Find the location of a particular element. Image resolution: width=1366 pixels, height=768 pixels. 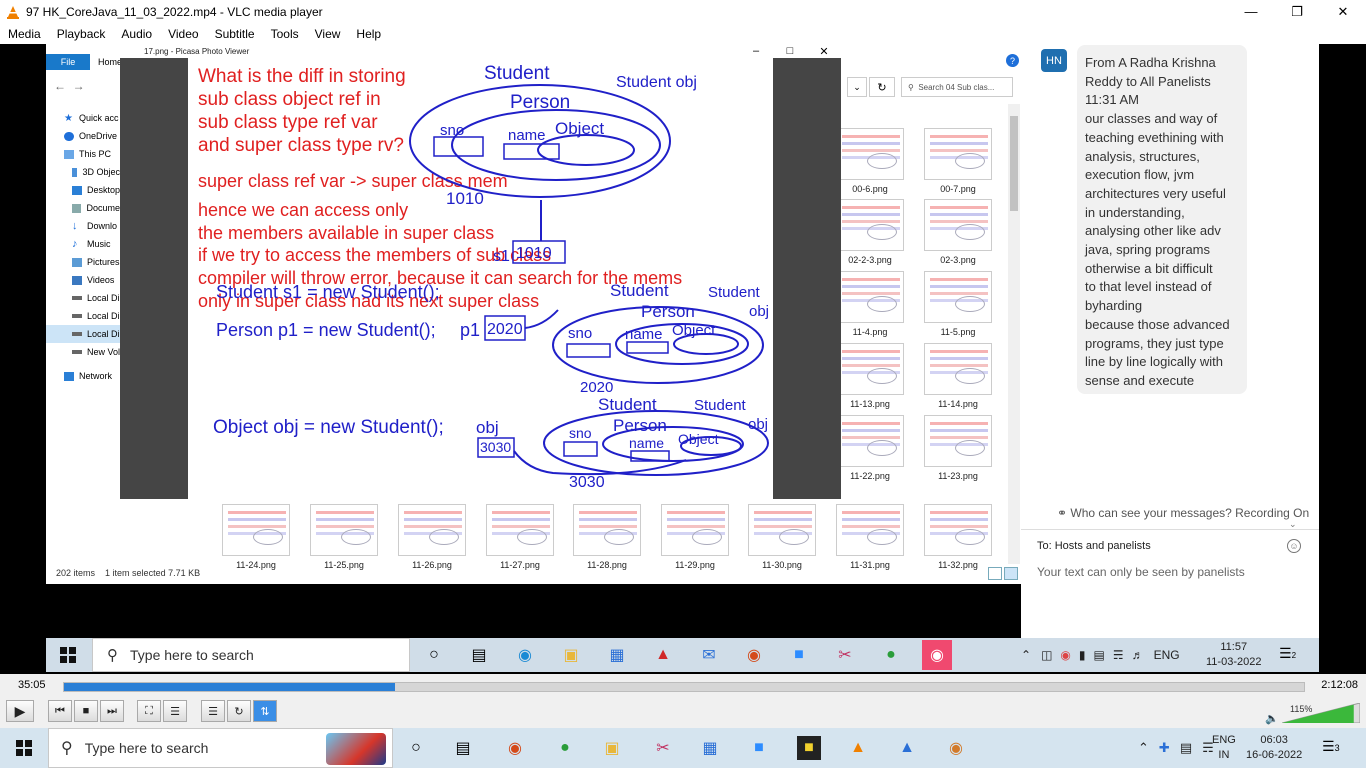

thumbnail: 11-22.png is located at coordinates (870, 449).